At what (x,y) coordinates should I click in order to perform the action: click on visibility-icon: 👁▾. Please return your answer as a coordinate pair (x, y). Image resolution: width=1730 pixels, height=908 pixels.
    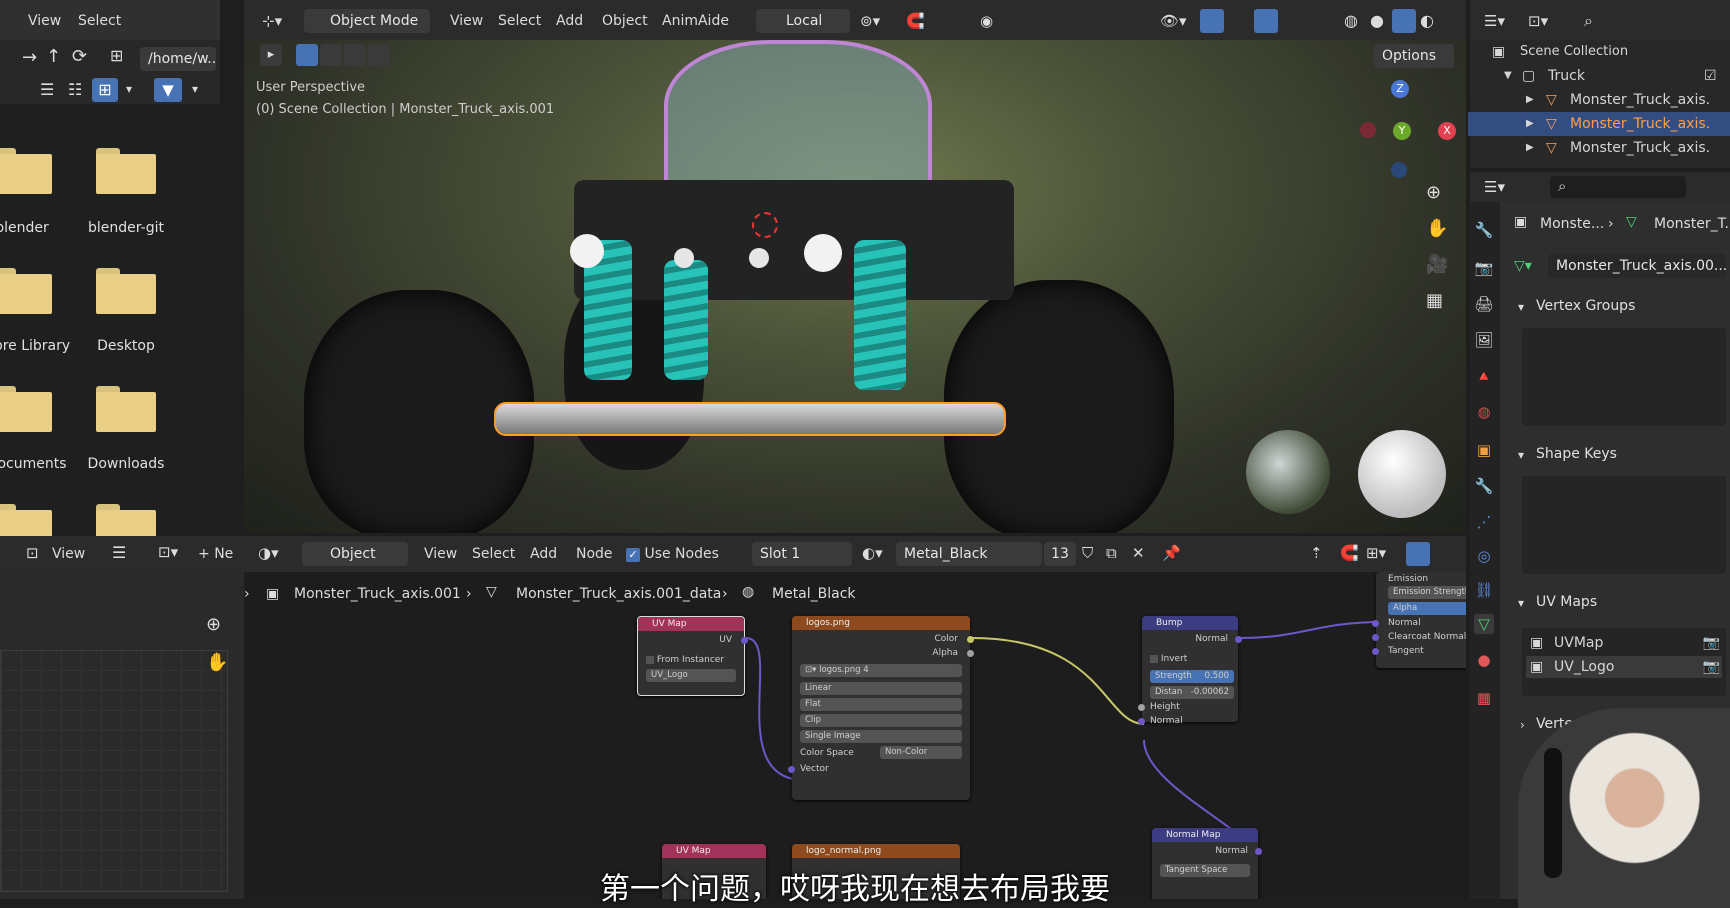
    Looking at the image, I should click on (1173, 21).